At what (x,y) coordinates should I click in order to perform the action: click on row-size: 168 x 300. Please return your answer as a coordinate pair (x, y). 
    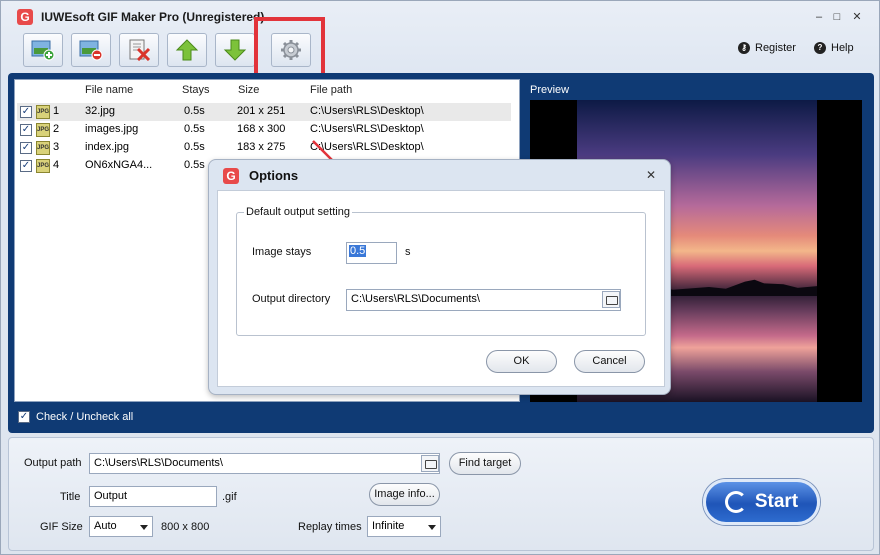
    Looking at the image, I should click on (261, 129).